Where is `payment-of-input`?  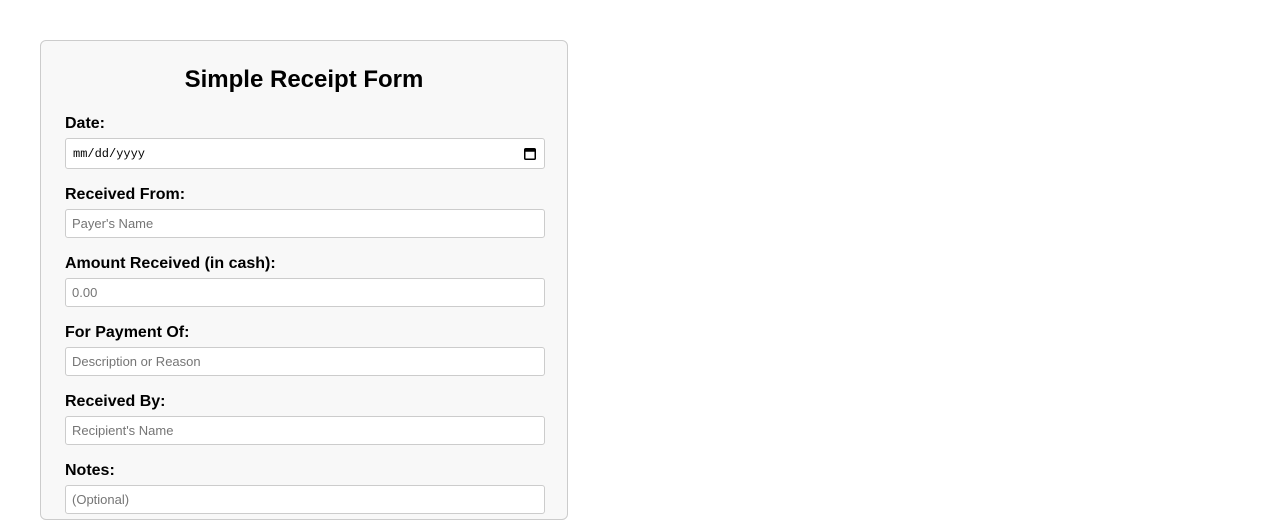 payment-of-input is located at coordinates (305, 361).